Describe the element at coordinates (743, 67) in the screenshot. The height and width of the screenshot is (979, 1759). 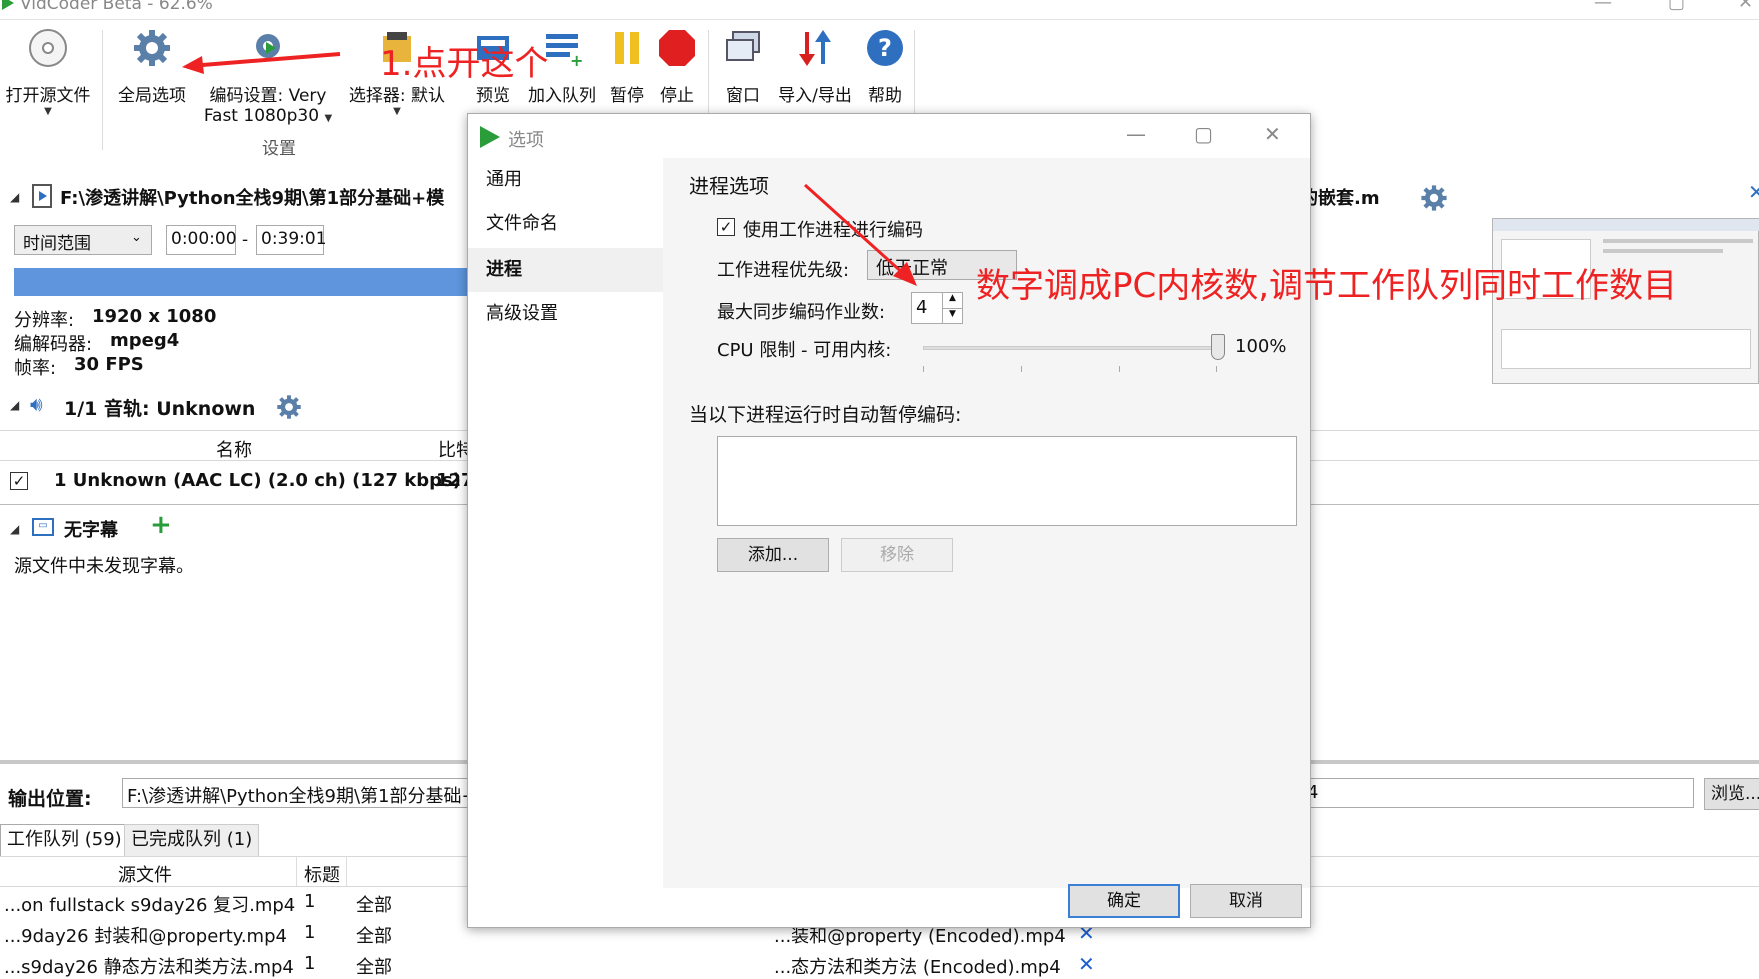
I see `window-button: 窗口` at that location.